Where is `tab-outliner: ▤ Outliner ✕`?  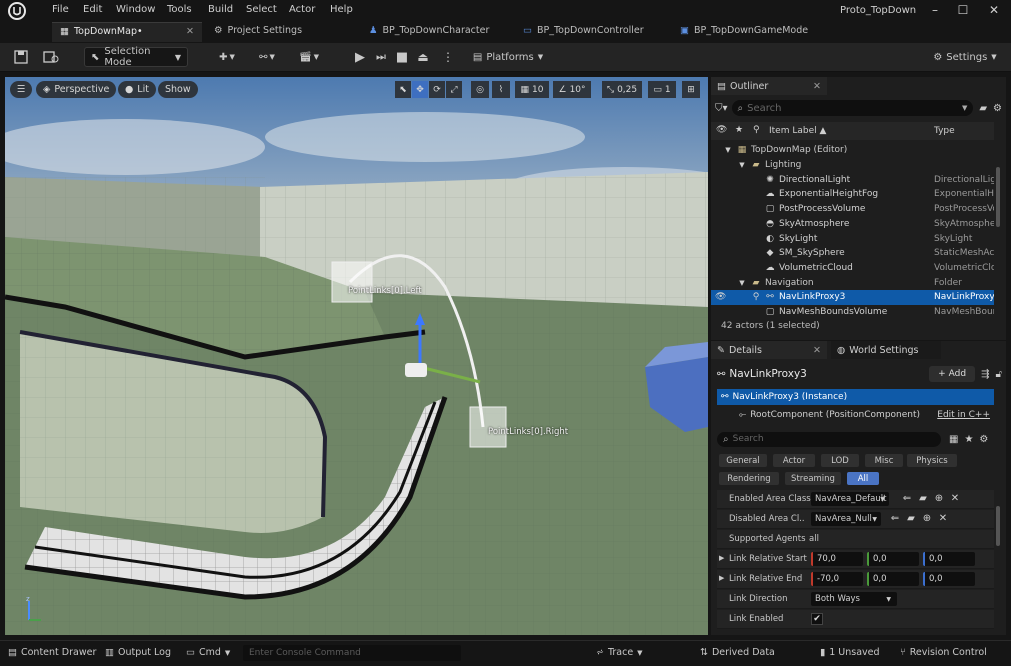 tab-outliner: ▤ Outliner ✕ is located at coordinates (769, 86).